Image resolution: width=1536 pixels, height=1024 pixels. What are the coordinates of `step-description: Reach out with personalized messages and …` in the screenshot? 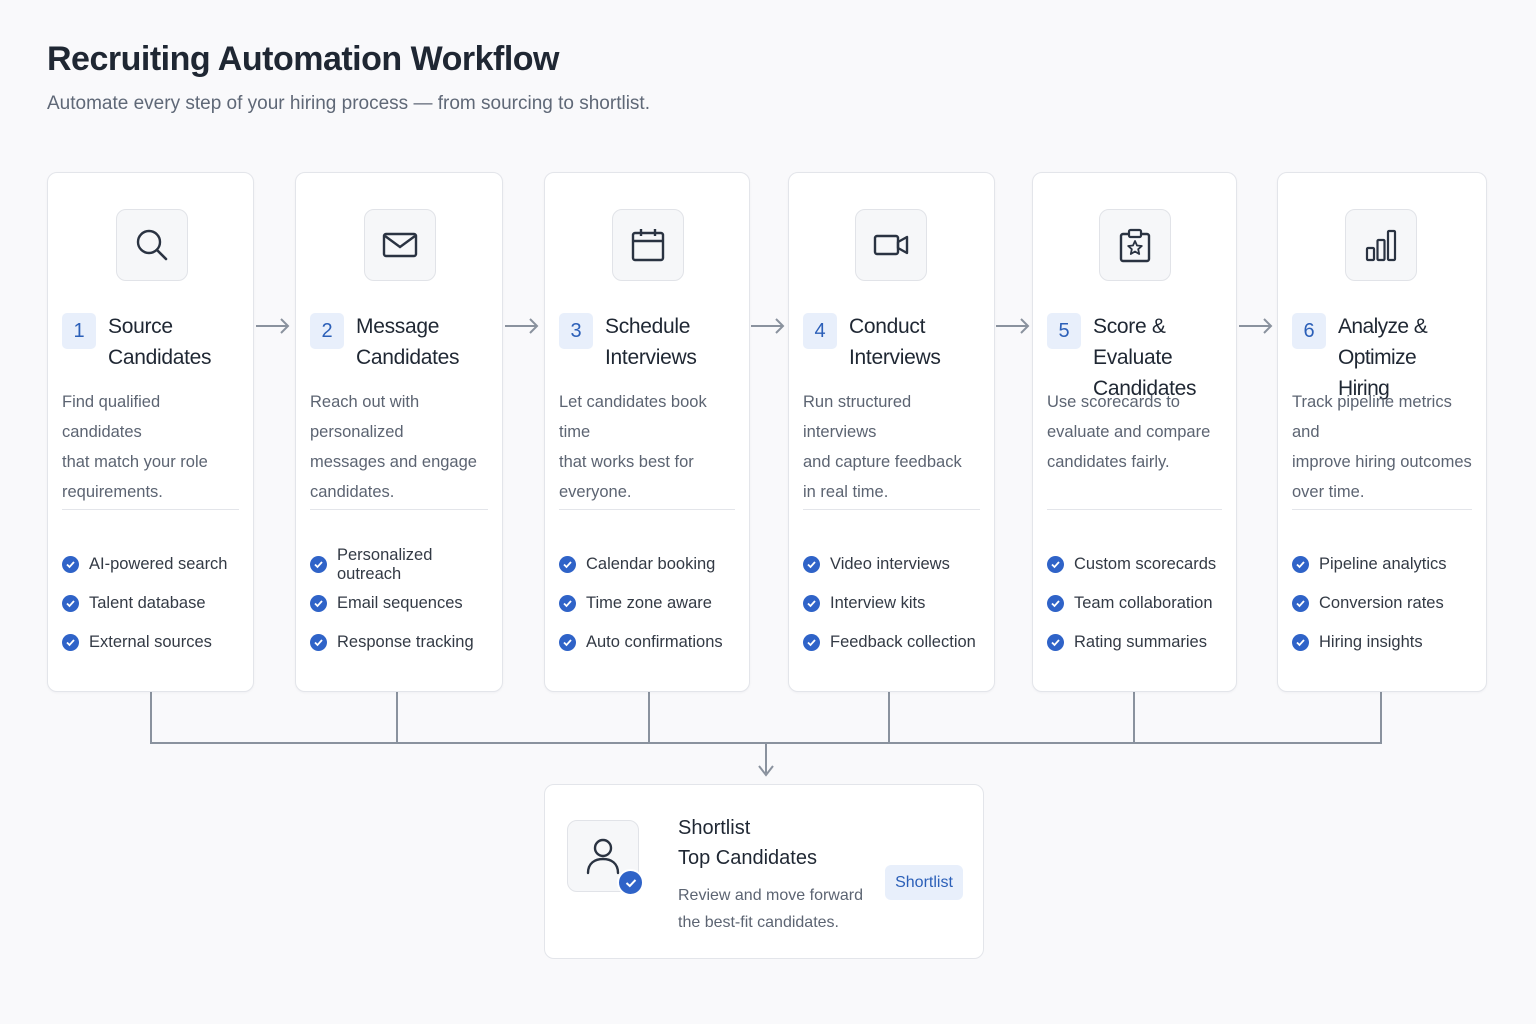 It's located at (393, 447).